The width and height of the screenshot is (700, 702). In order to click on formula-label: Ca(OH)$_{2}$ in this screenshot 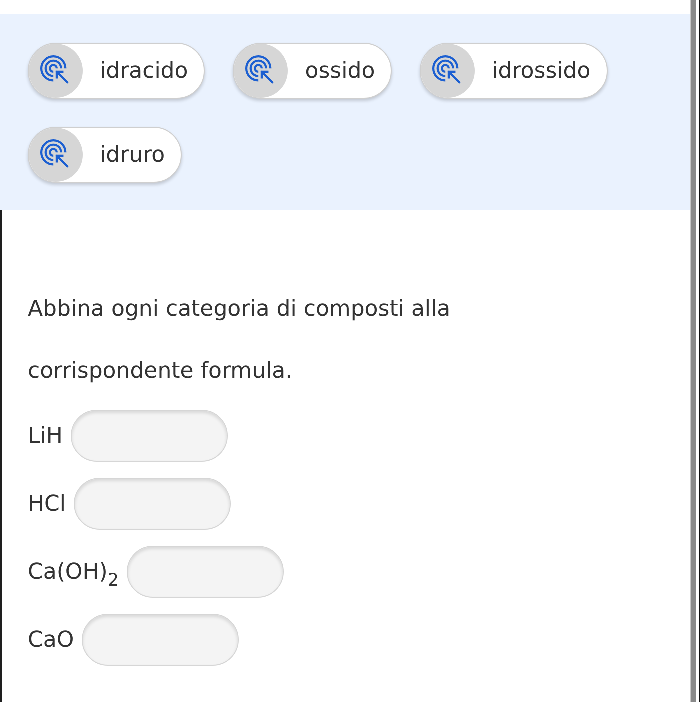, I will do `click(74, 572)`.